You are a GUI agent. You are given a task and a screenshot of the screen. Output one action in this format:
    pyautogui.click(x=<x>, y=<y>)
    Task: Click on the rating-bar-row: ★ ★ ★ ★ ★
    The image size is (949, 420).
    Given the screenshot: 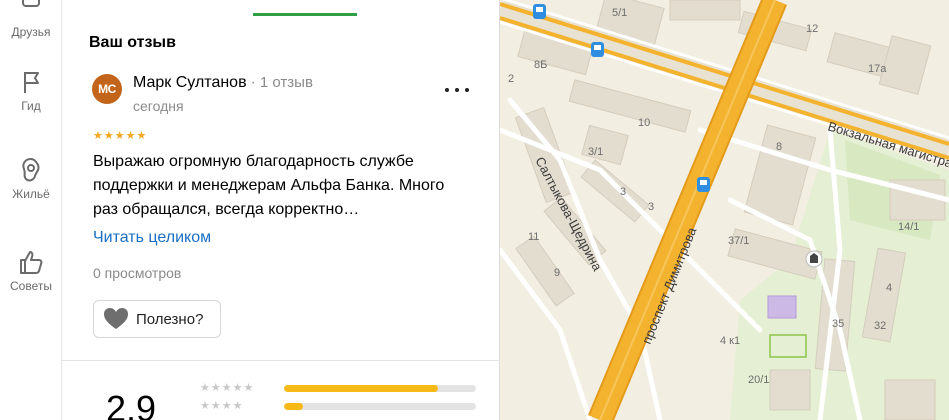 What is the action you would take?
    pyautogui.click(x=338, y=388)
    